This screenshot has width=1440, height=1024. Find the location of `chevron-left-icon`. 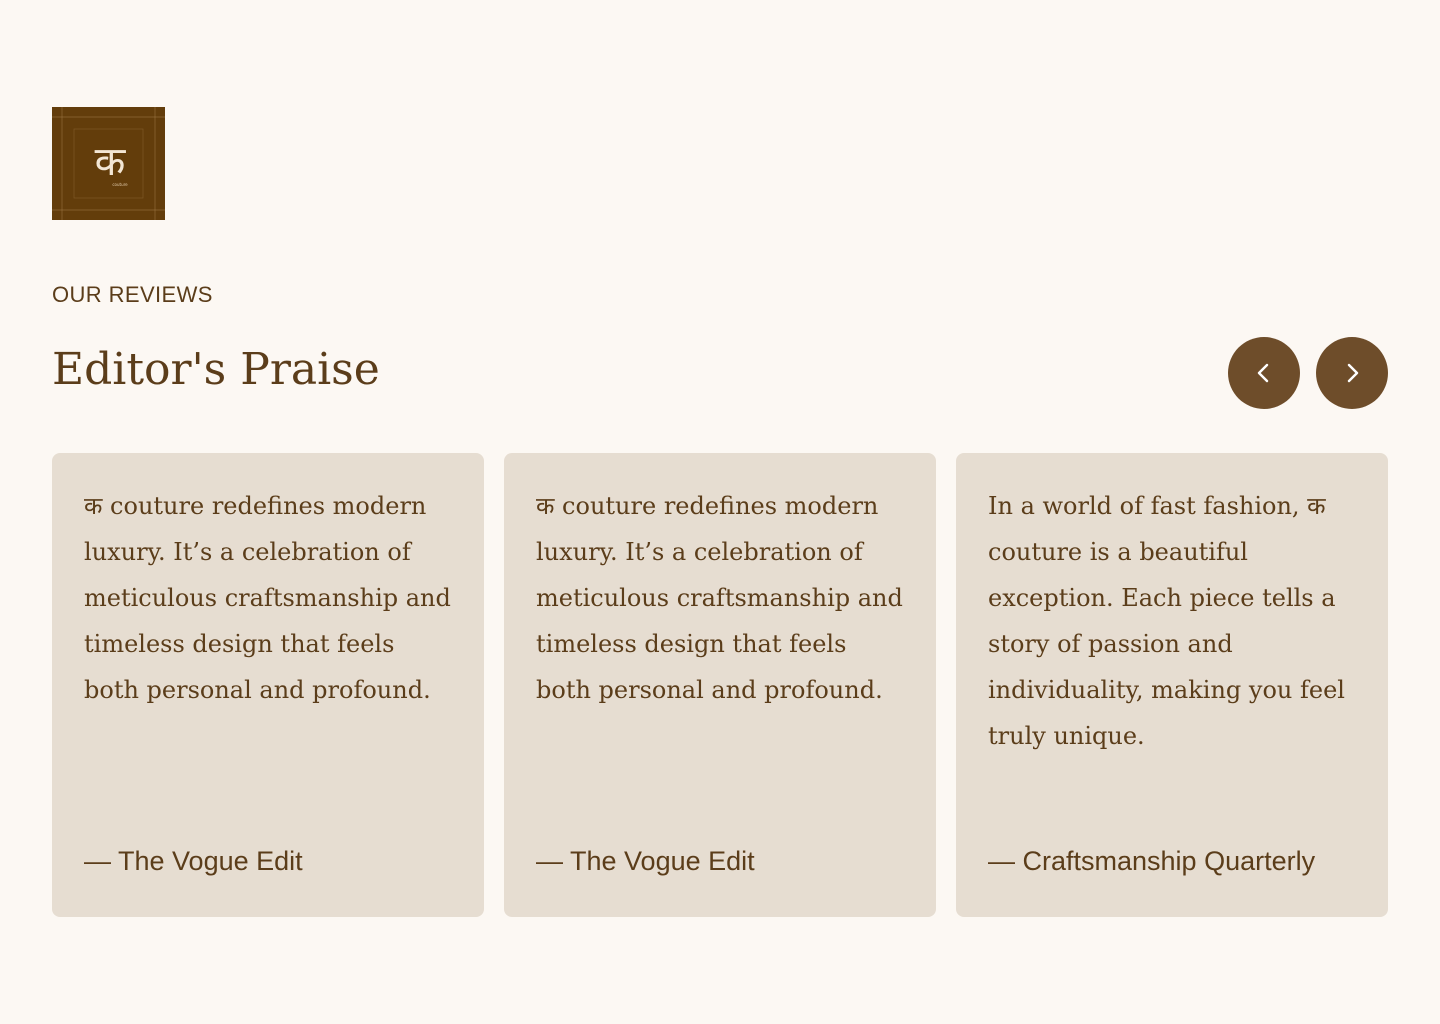

chevron-left-icon is located at coordinates (1263, 373).